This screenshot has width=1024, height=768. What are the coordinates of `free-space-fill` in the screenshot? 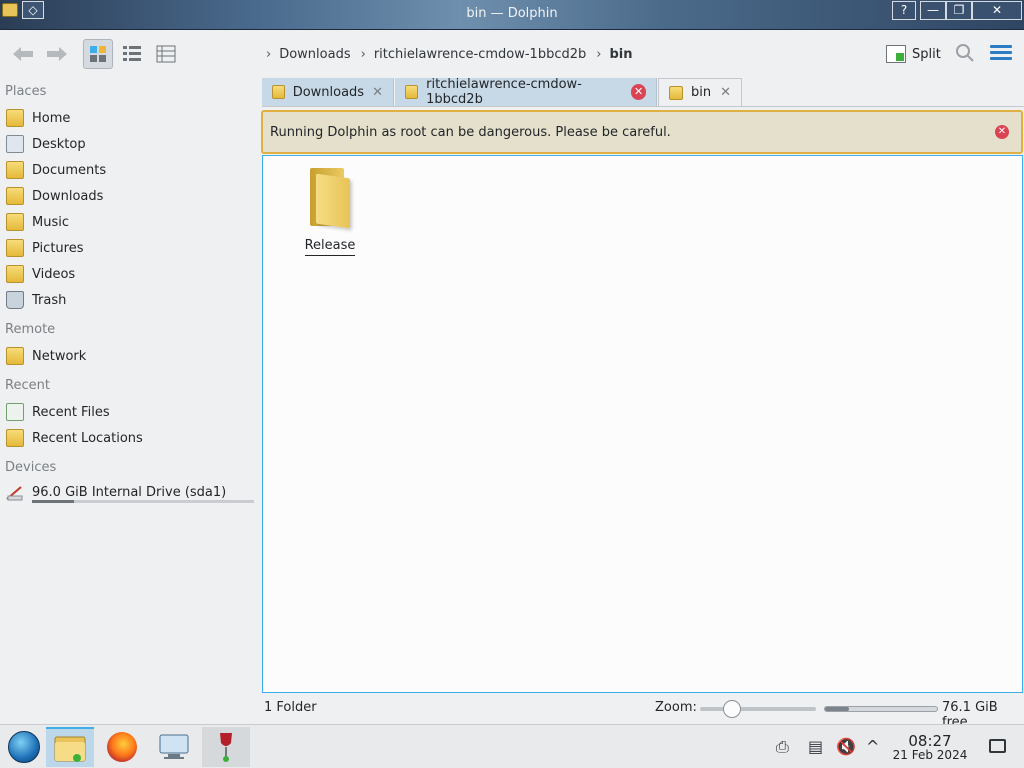 It's located at (837, 709).